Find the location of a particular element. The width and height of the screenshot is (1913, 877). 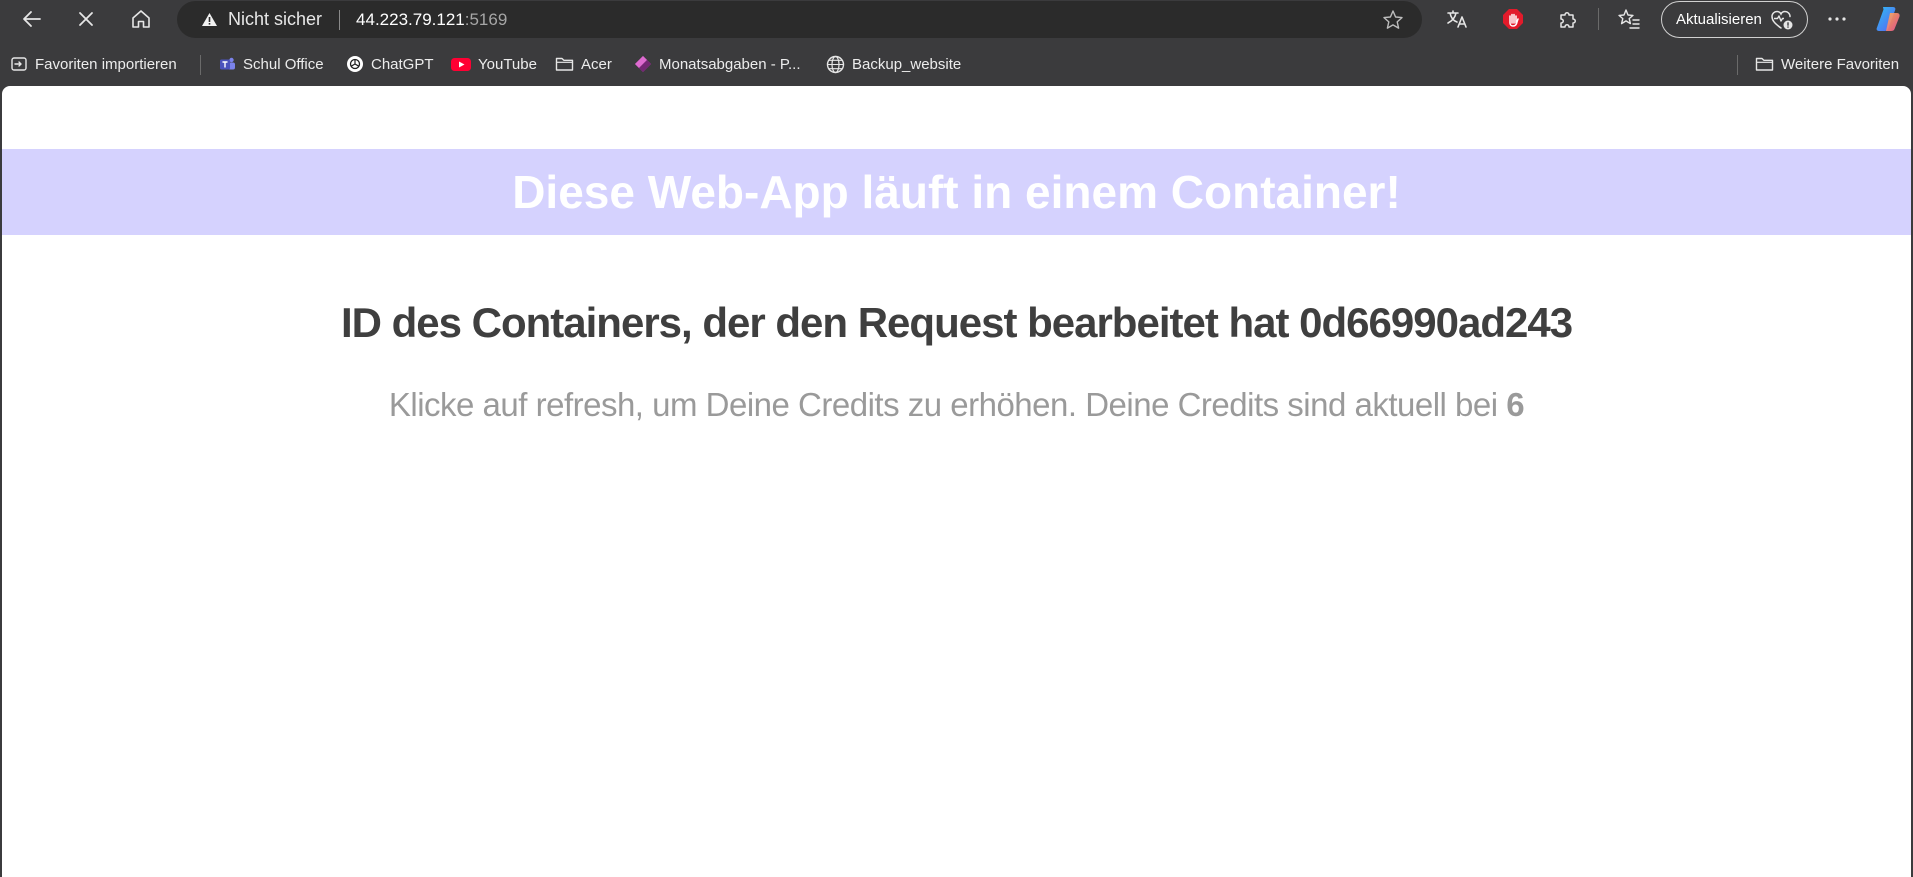

favorite-item-label: Schul Office is located at coordinates (283, 64).